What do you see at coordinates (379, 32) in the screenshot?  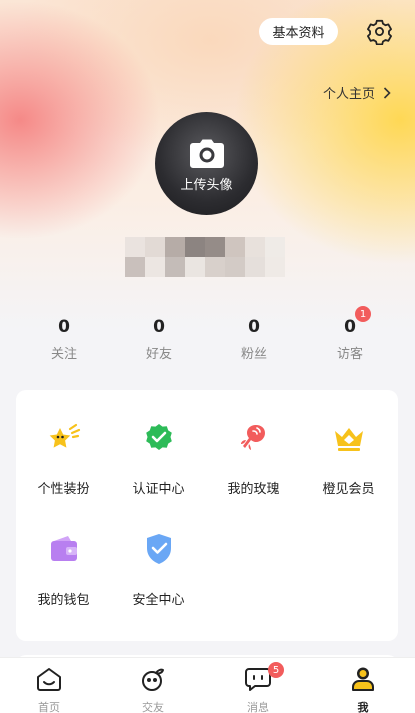 I see `gear-icon` at bounding box center [379, 32].